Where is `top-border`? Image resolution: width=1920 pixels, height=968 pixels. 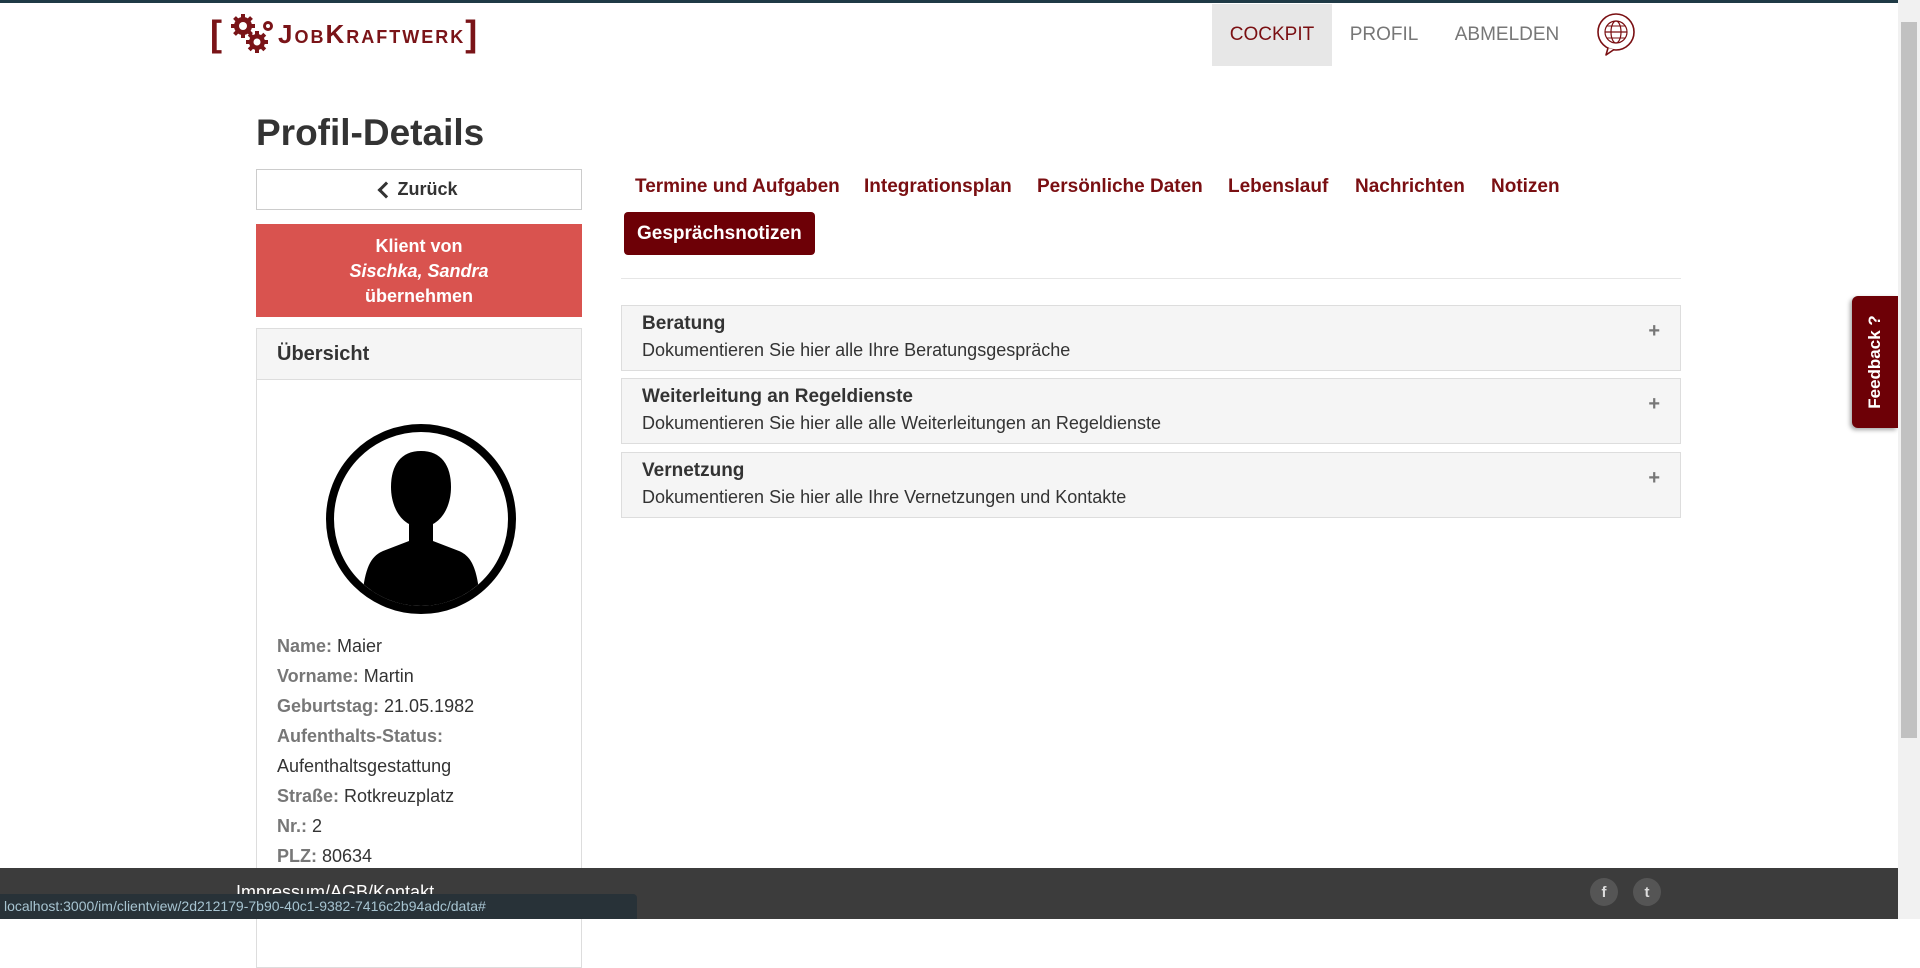
top-border is located at coordinates (960, 1).